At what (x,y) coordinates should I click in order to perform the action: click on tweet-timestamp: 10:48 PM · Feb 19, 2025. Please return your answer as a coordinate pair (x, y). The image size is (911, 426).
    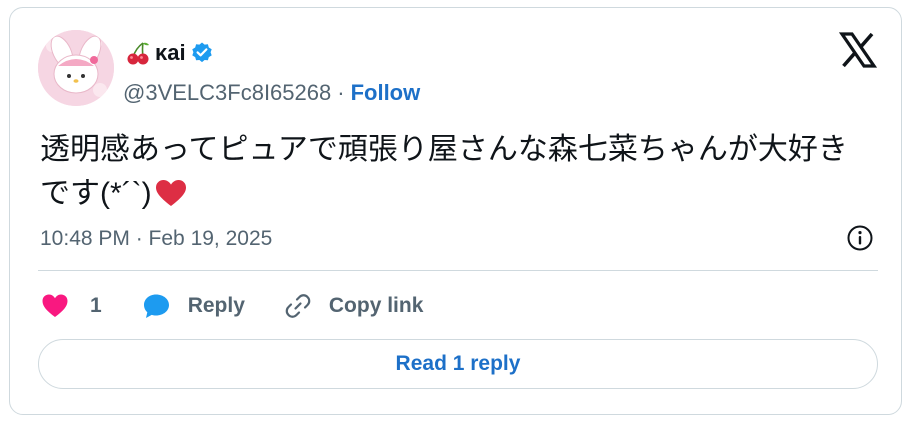
    Looking at the image, I should click on (156, 239).